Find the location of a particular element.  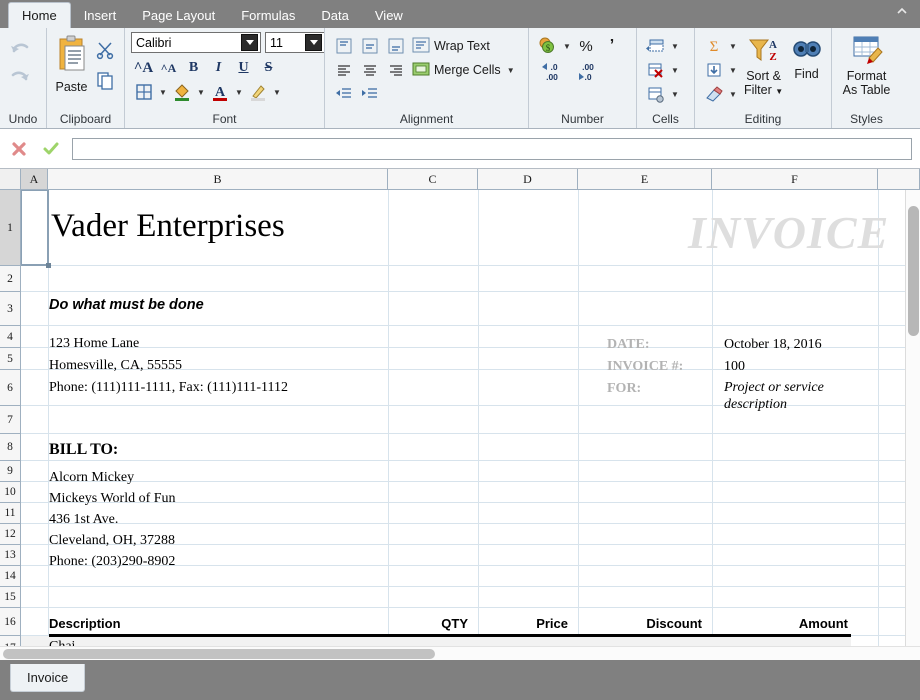

row-header-5: 5 is located at coordinates (10, 359).